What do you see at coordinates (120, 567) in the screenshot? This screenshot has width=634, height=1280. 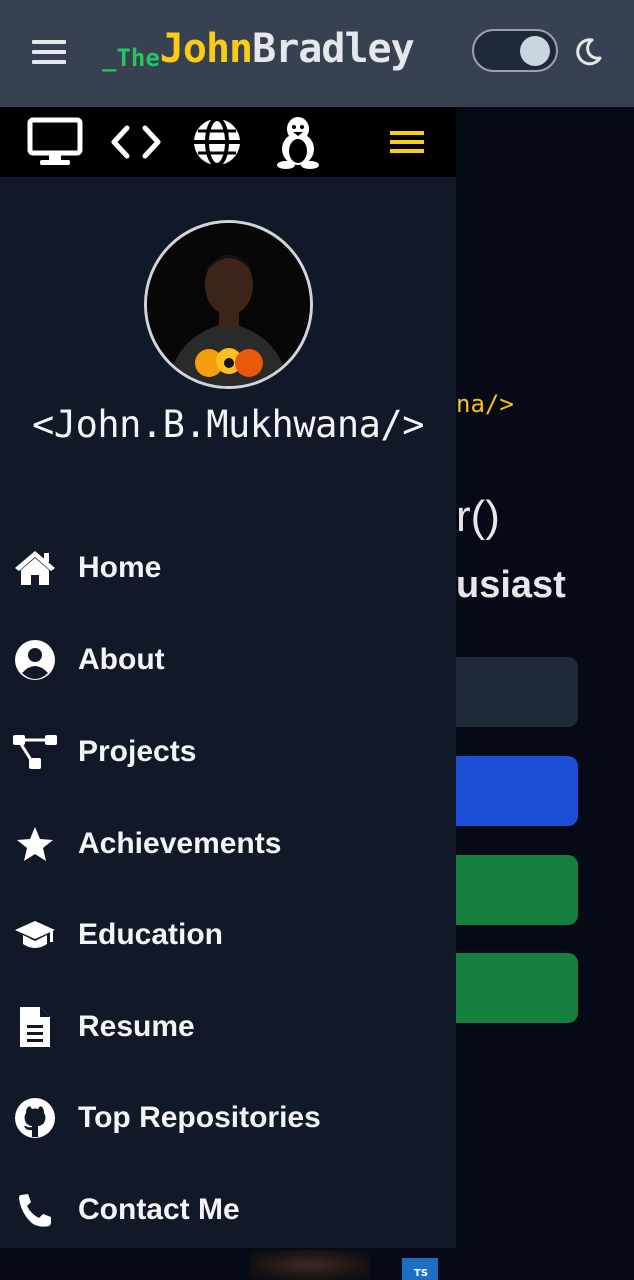 I see `nav-label: Home` at bounding box center [120, 567].